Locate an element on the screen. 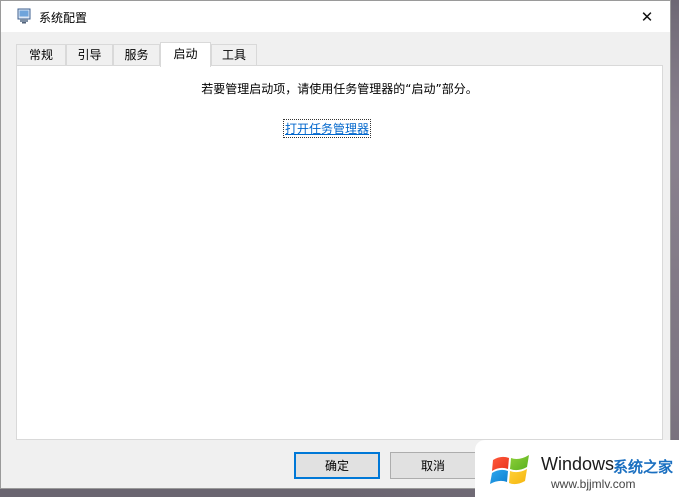 The image size is (679, 497). tab-general: 常规 is located at coordinates (41, 55).